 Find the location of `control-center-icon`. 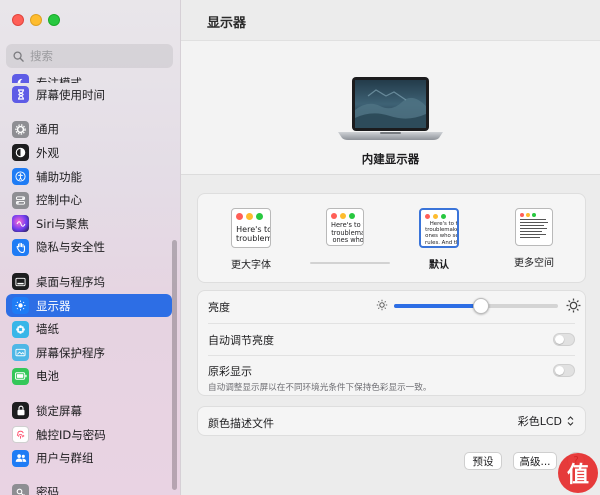

control-center-icon is located at coordinates (20, 200).